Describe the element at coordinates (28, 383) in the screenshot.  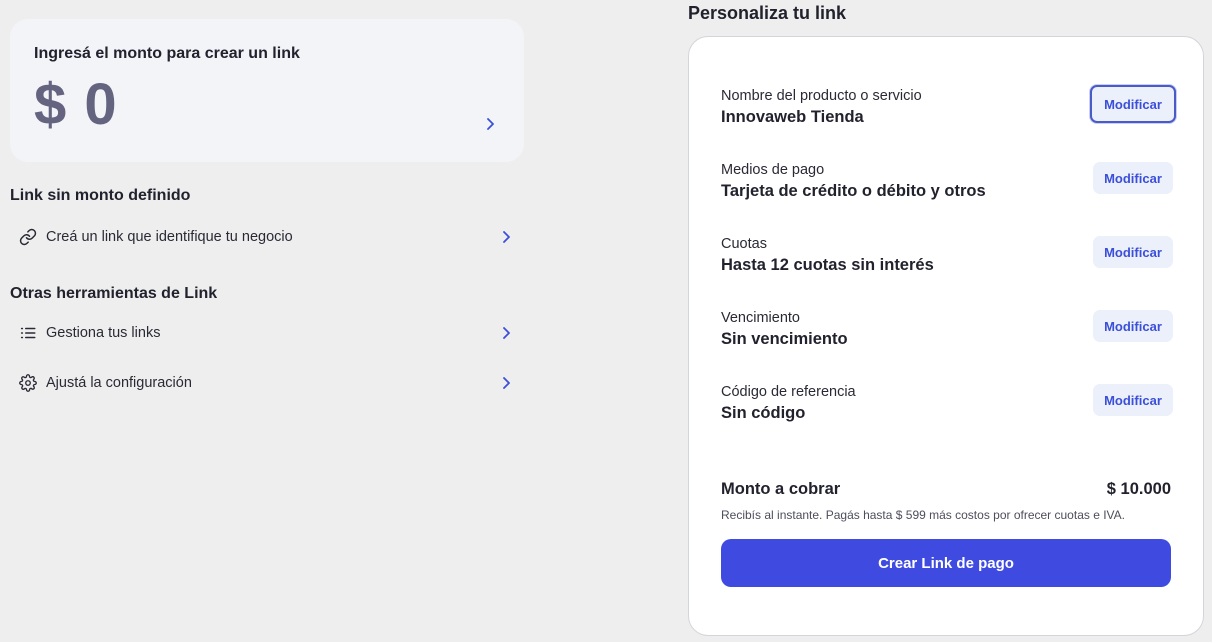
I see `gear-icon` at that location.